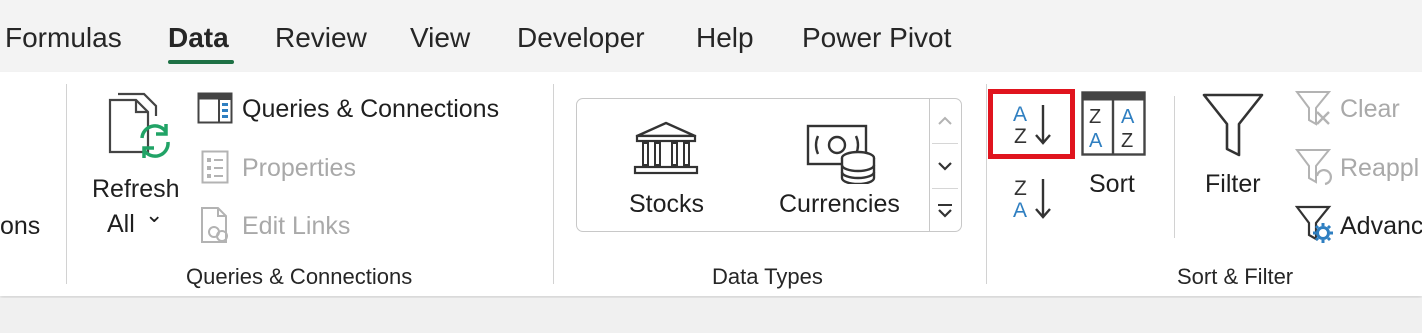 The height and width of the screenshot is (333, 1422). I want to click on sort-dialog-icon: Z A A Z, so click(1113, 123).